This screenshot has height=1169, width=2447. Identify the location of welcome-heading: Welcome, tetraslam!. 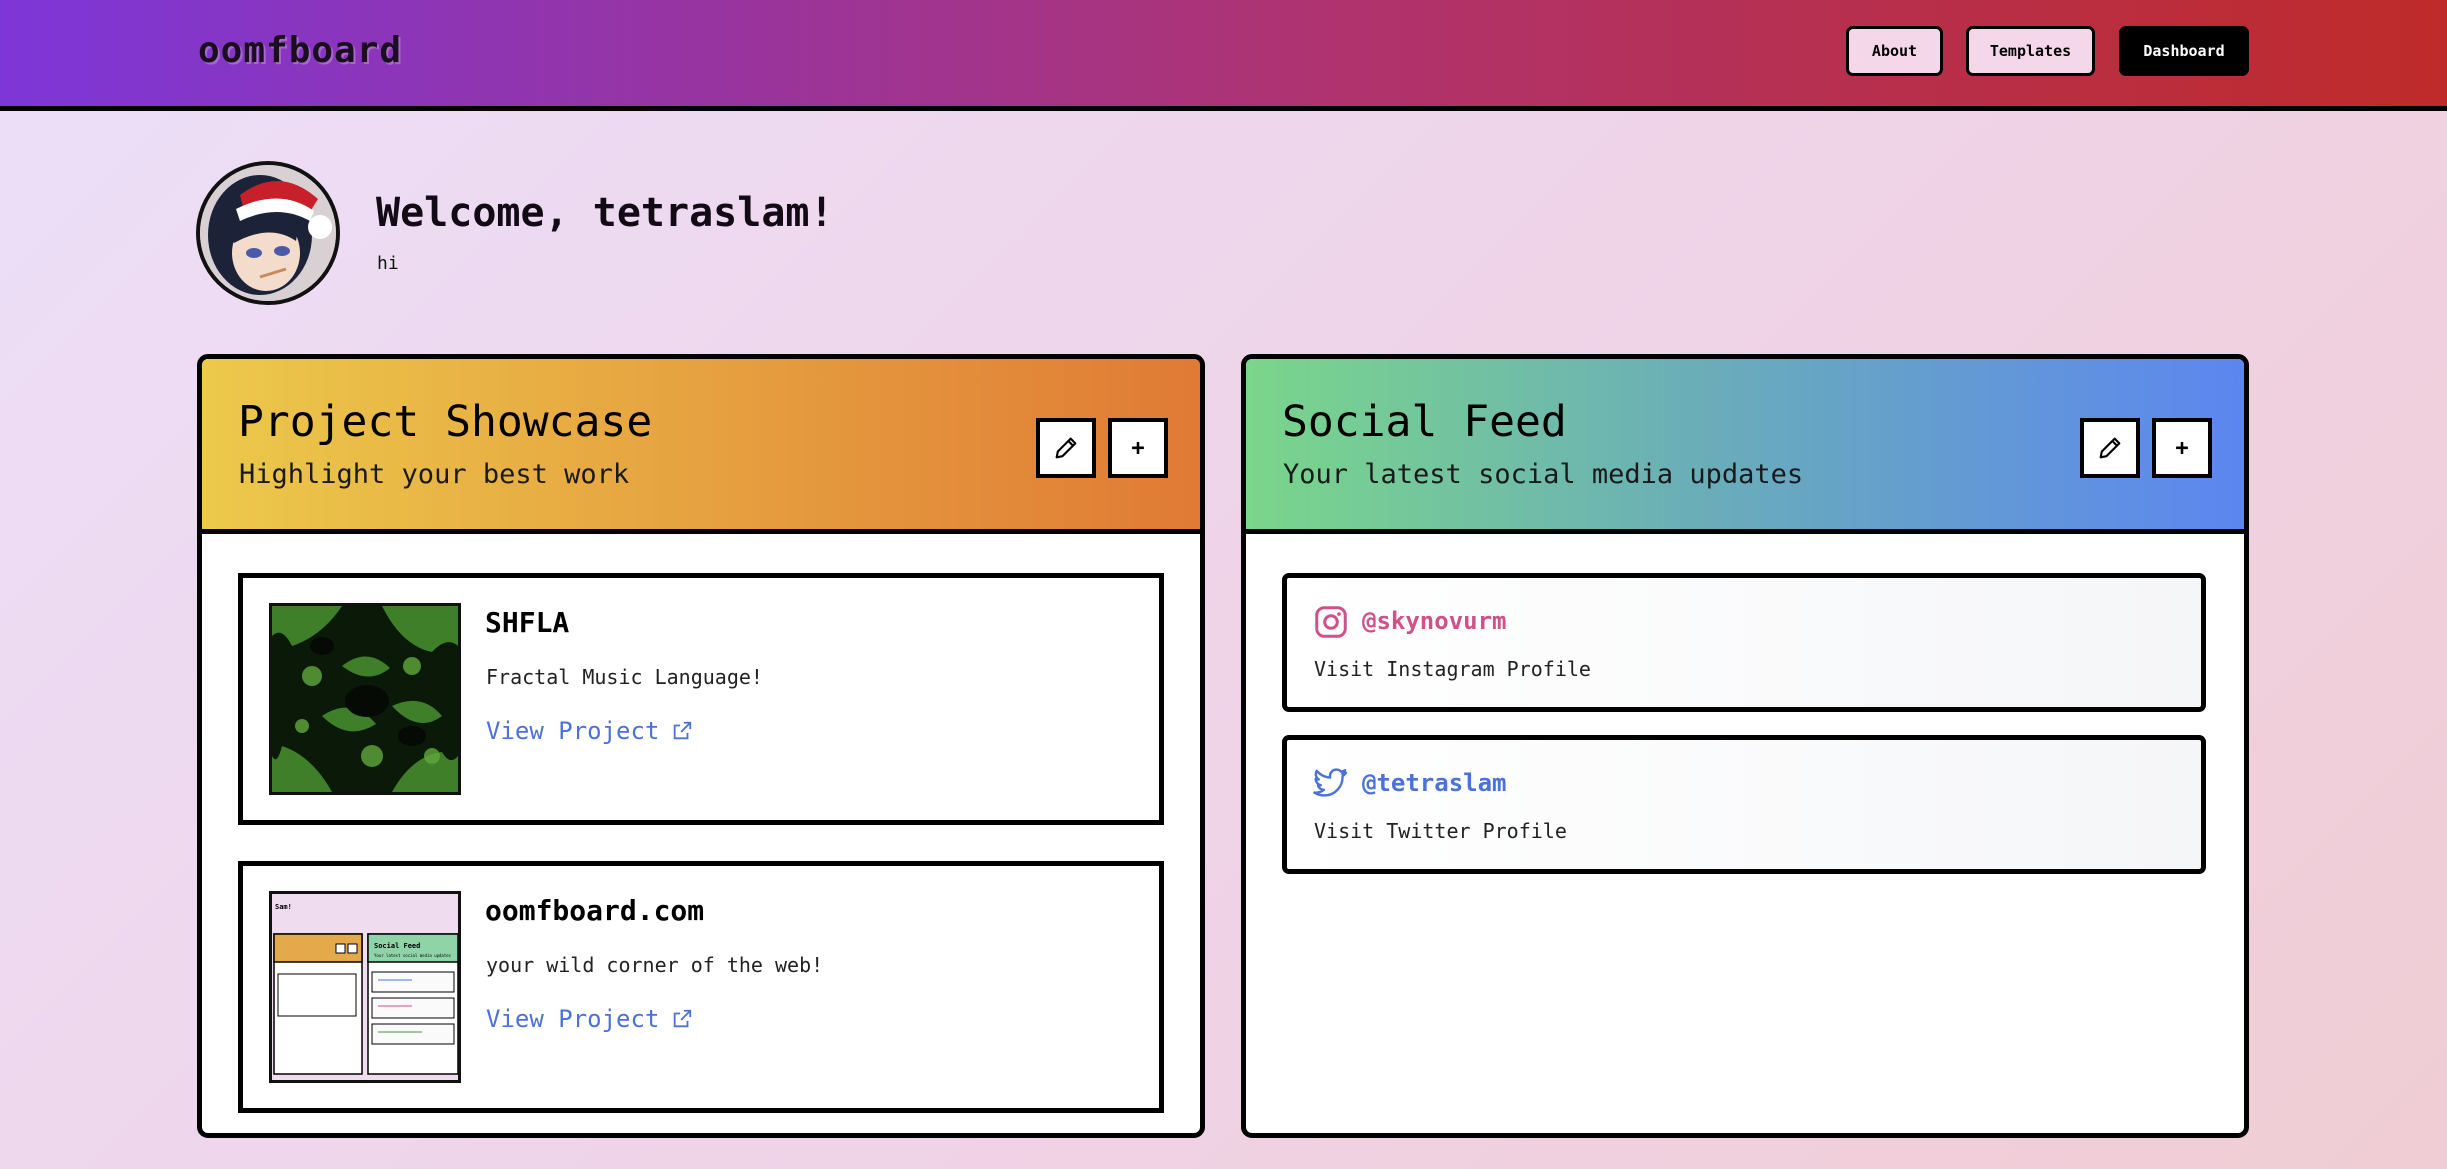
(605, 213).